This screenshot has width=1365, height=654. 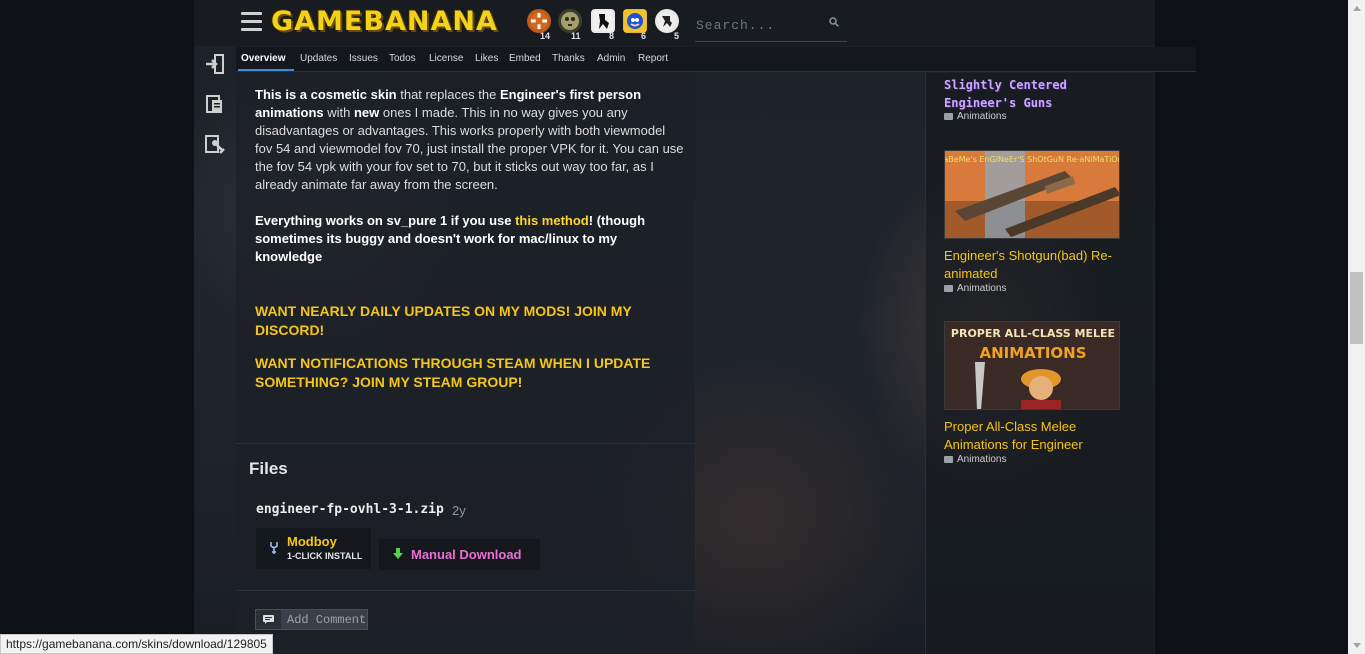 I want to click on tab-thanks: Thanks, so click(x=568, y=58).